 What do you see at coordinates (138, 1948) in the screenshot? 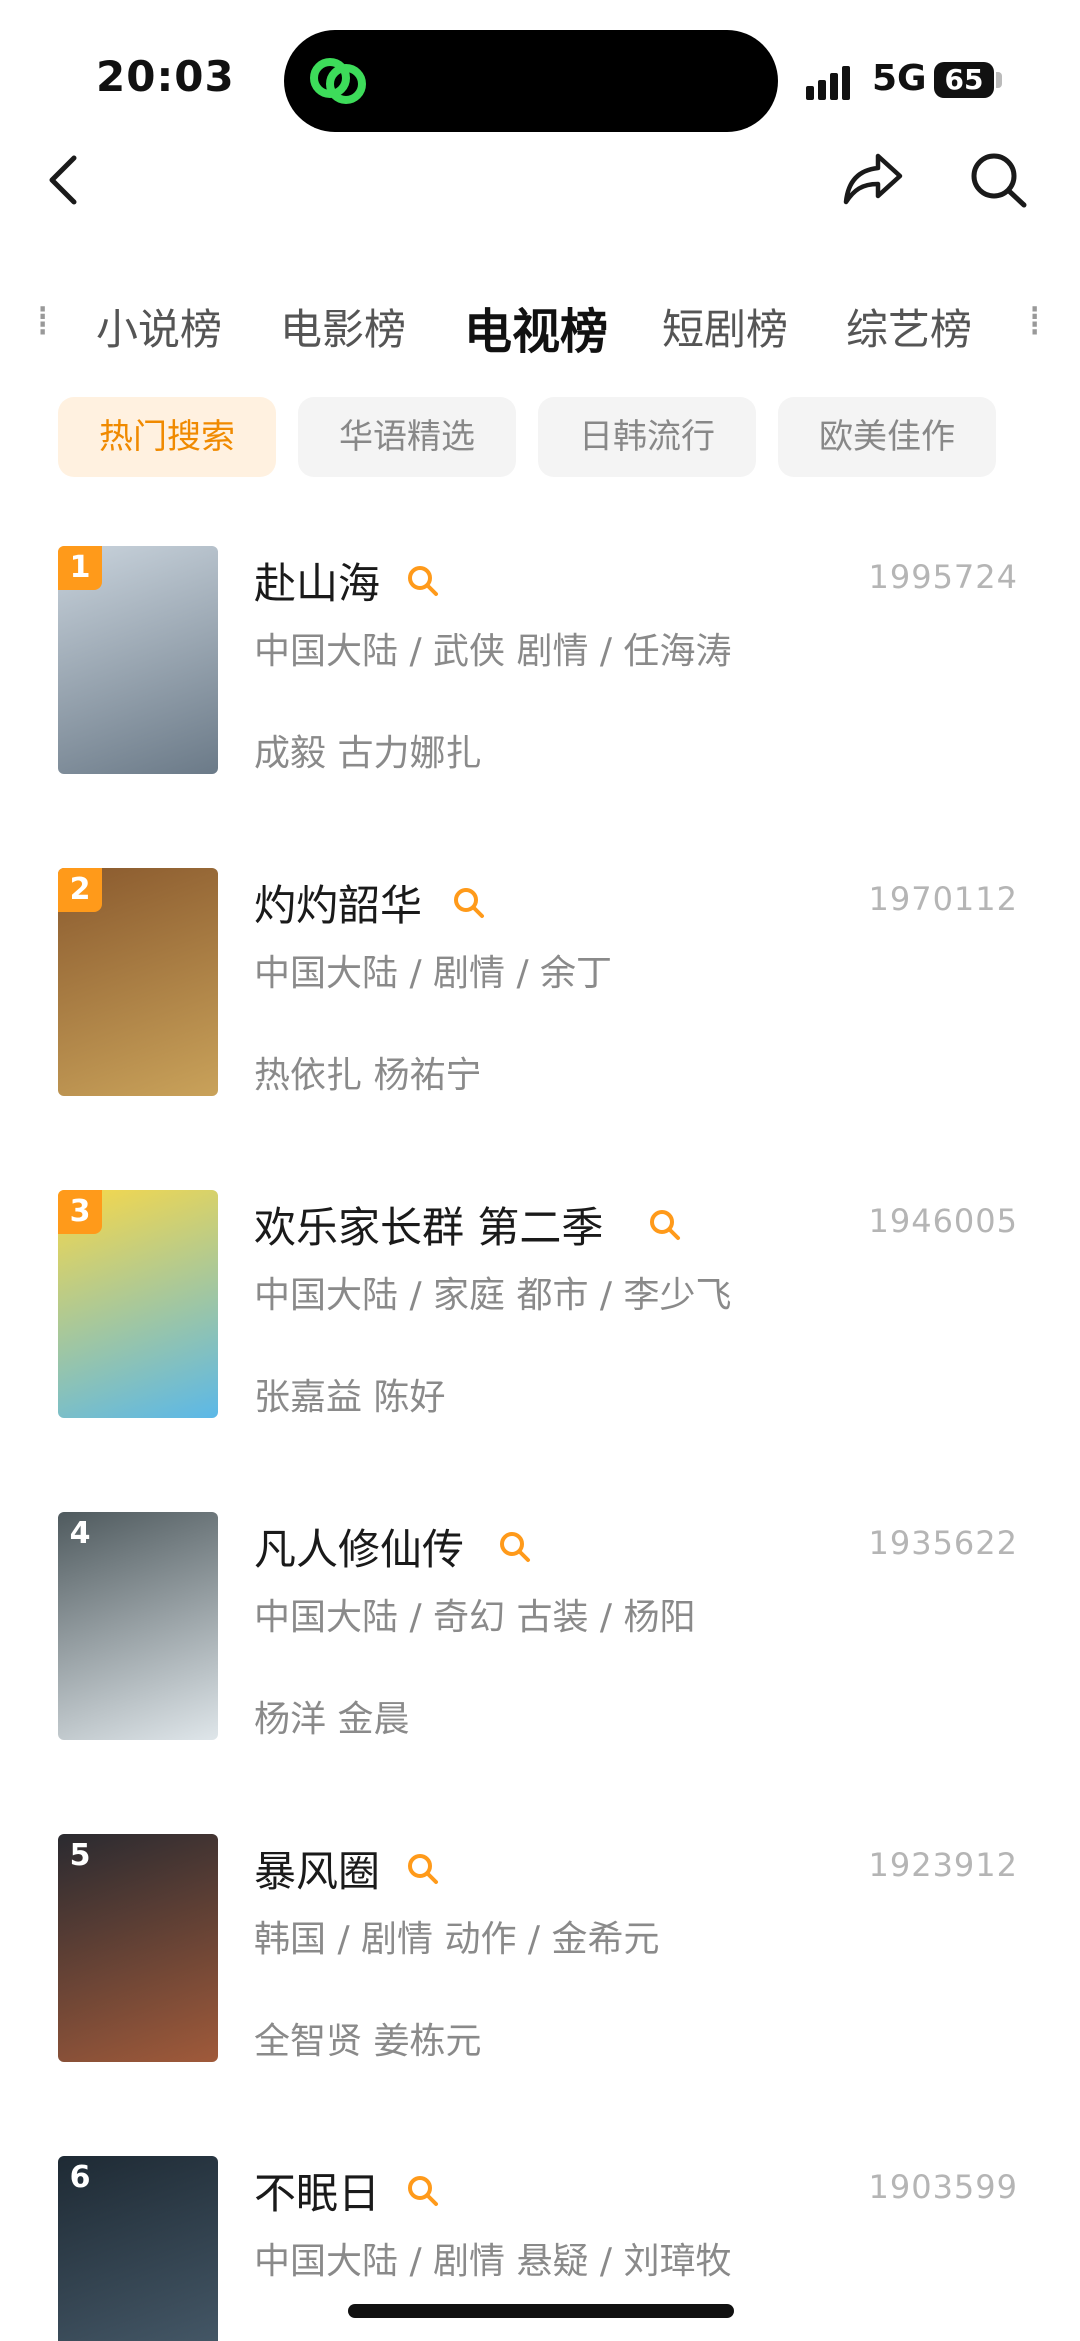
I see `poster-image: 5` at bounding box center [138, 1948].